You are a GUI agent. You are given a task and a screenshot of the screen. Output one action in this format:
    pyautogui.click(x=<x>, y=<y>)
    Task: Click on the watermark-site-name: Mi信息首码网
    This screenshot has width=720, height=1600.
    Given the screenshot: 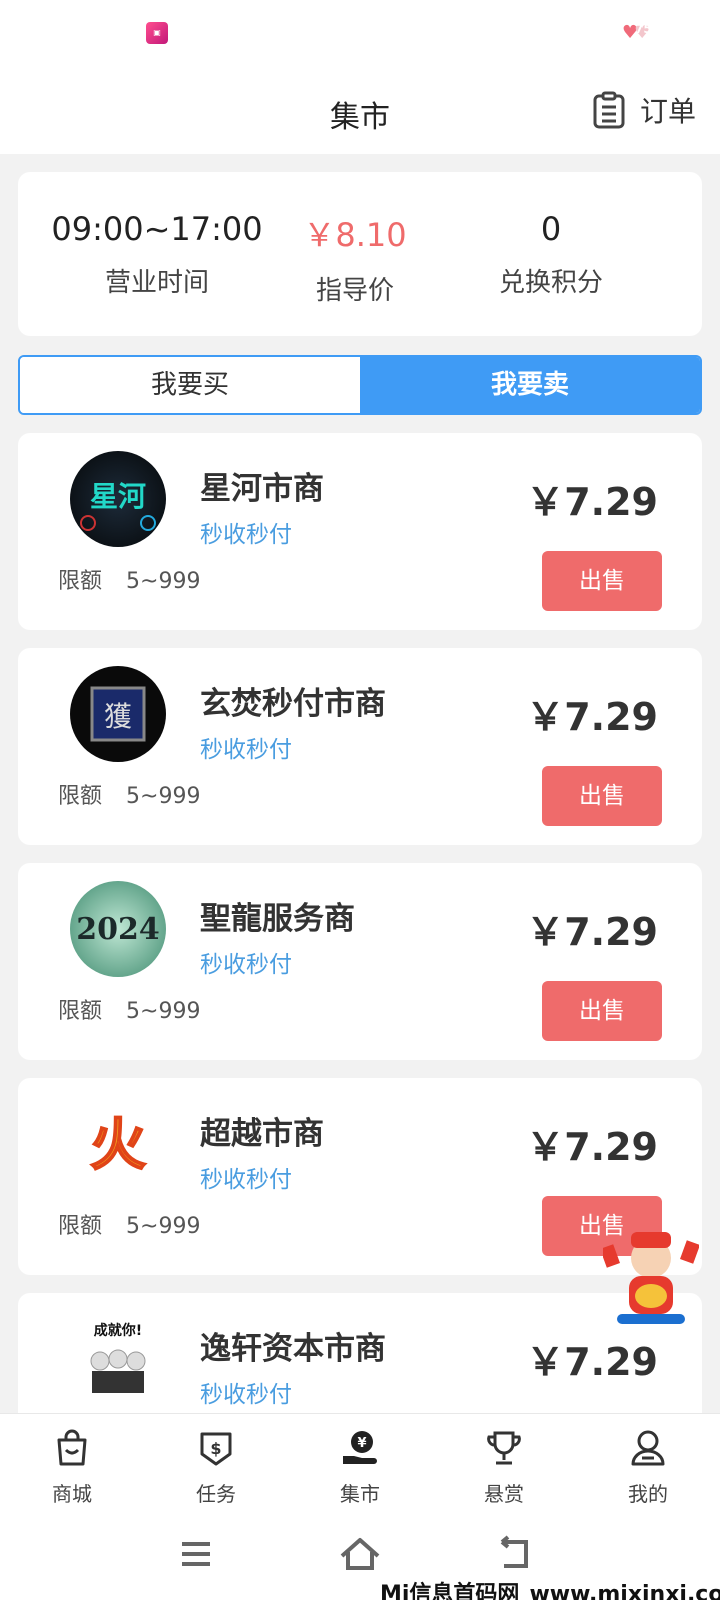 What is the action you would take?
    pyautogui.click(x=450, y=1591)
    